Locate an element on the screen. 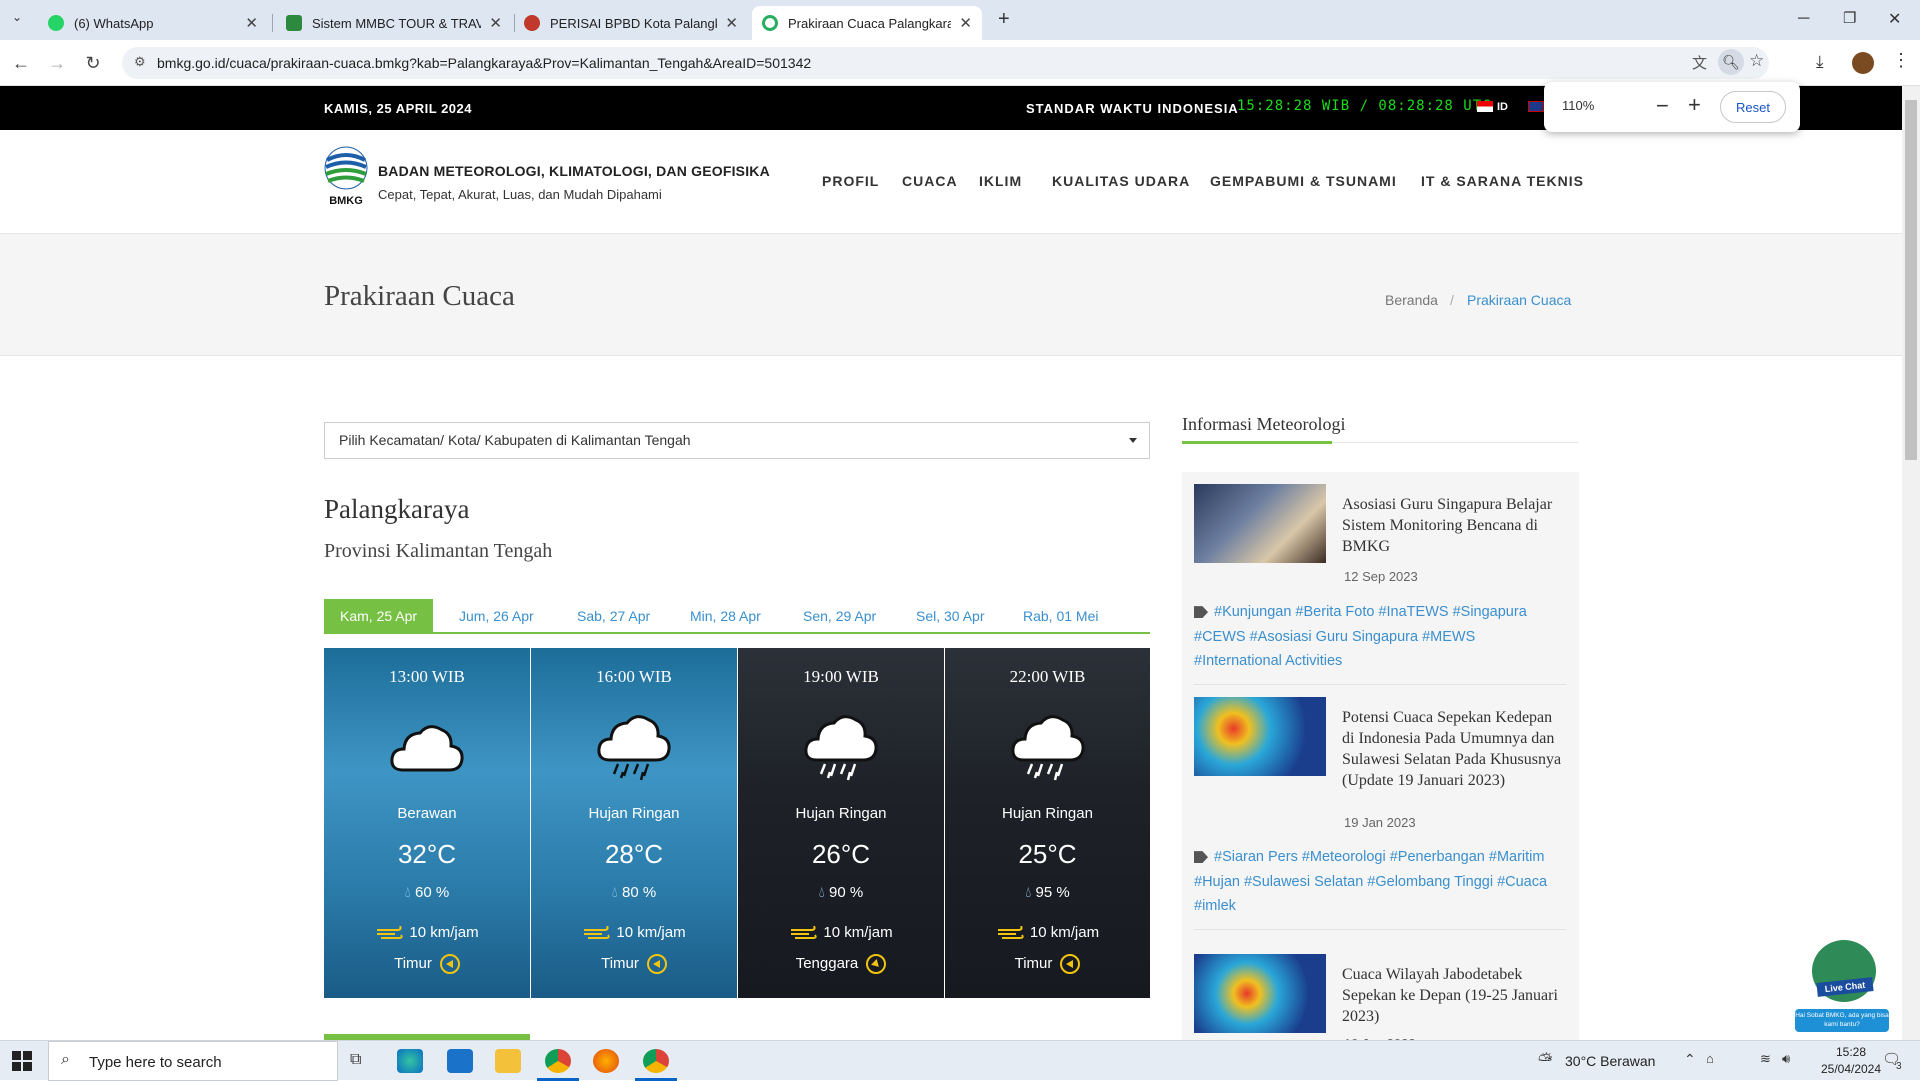 The height and width of the screenshot is (1081, 1920). globe-favicon-icon is located at coordinates (294, 23).